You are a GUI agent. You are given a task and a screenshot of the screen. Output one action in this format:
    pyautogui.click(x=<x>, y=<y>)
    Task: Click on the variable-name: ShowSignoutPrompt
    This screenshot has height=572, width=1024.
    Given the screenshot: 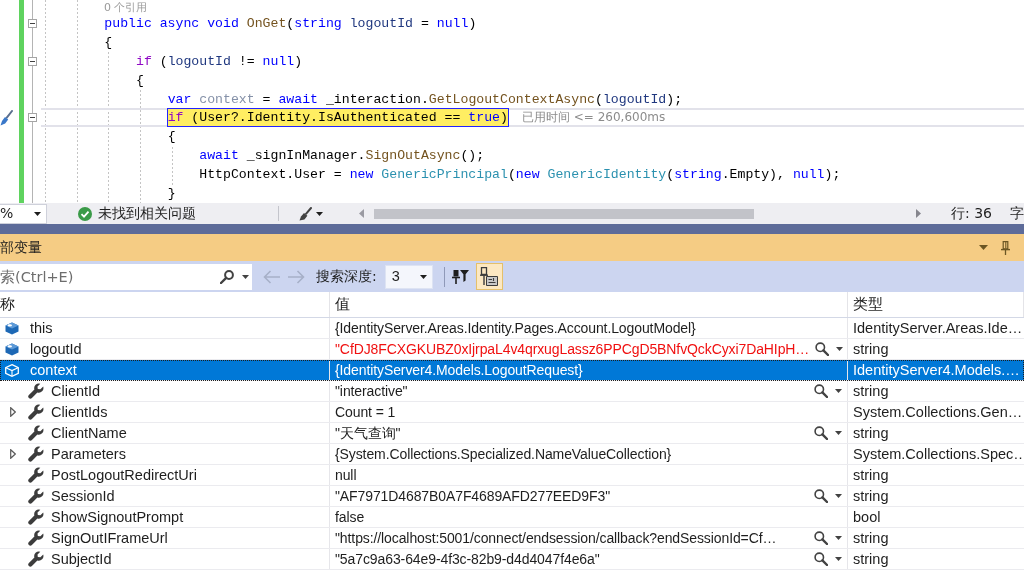 What is the action you would take?
    pyautogui.click(x=117, y=517)
    